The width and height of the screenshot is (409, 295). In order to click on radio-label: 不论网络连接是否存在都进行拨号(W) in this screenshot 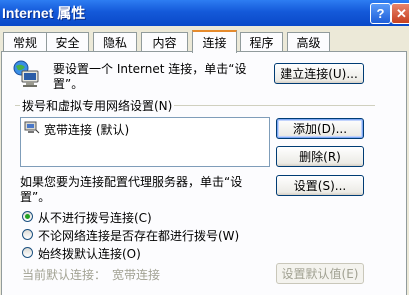, I will do `click(139, 236)`.